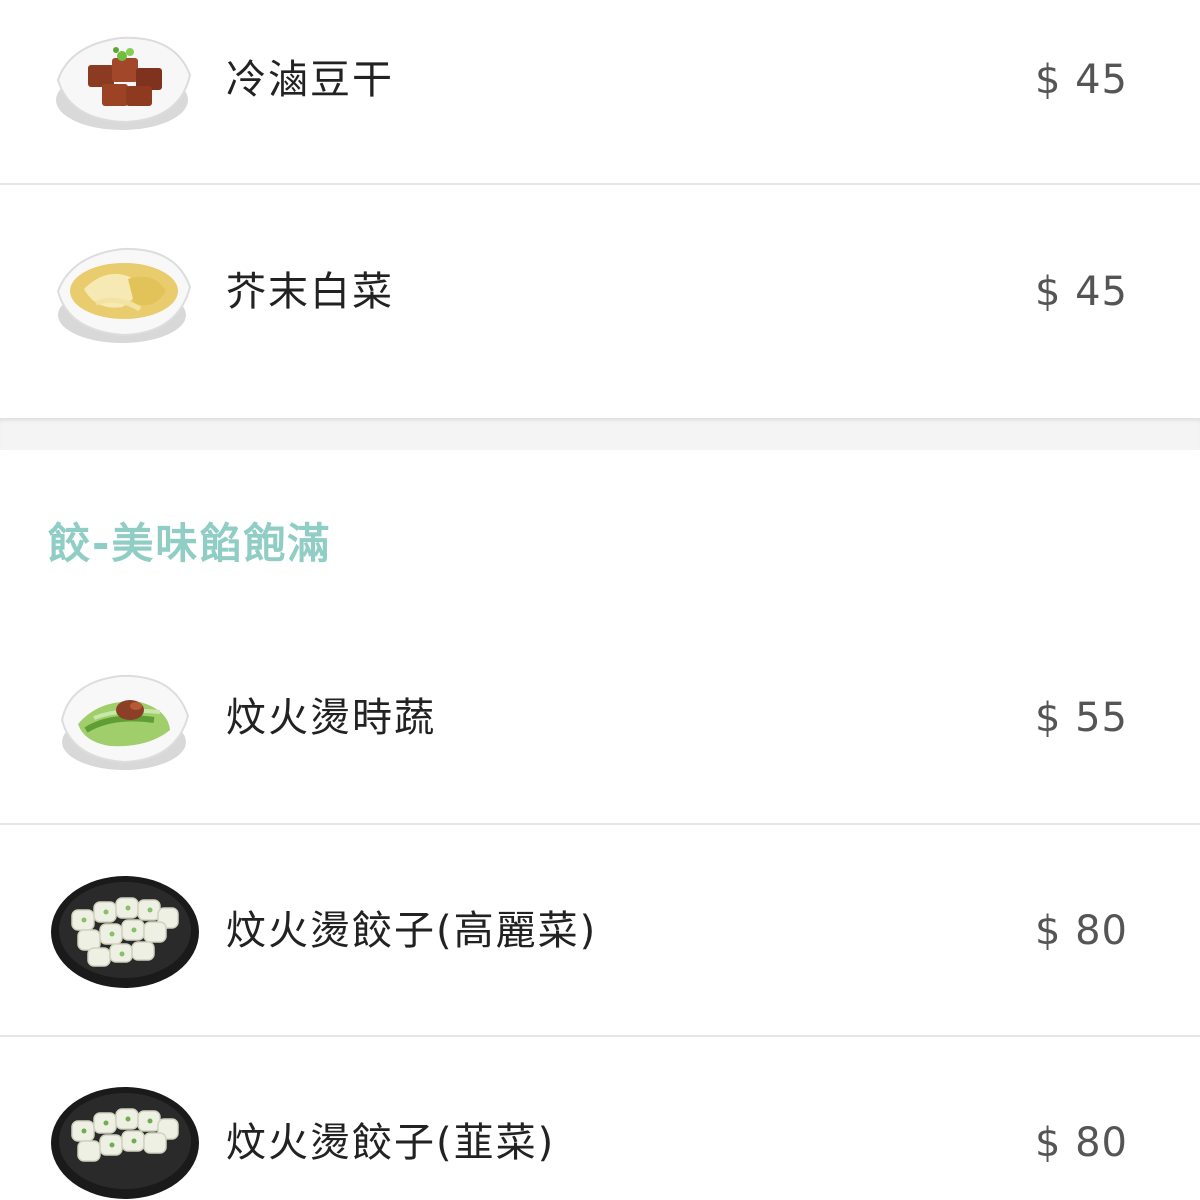 Image resolution: width=1200 pixels, height=1200 pixels. Describe the element at coordinates (600, 1118) in the screenshot. I see `menu-item-chive-dumplings: 炆火燙餃子(韮菜) $ 80` at that location.